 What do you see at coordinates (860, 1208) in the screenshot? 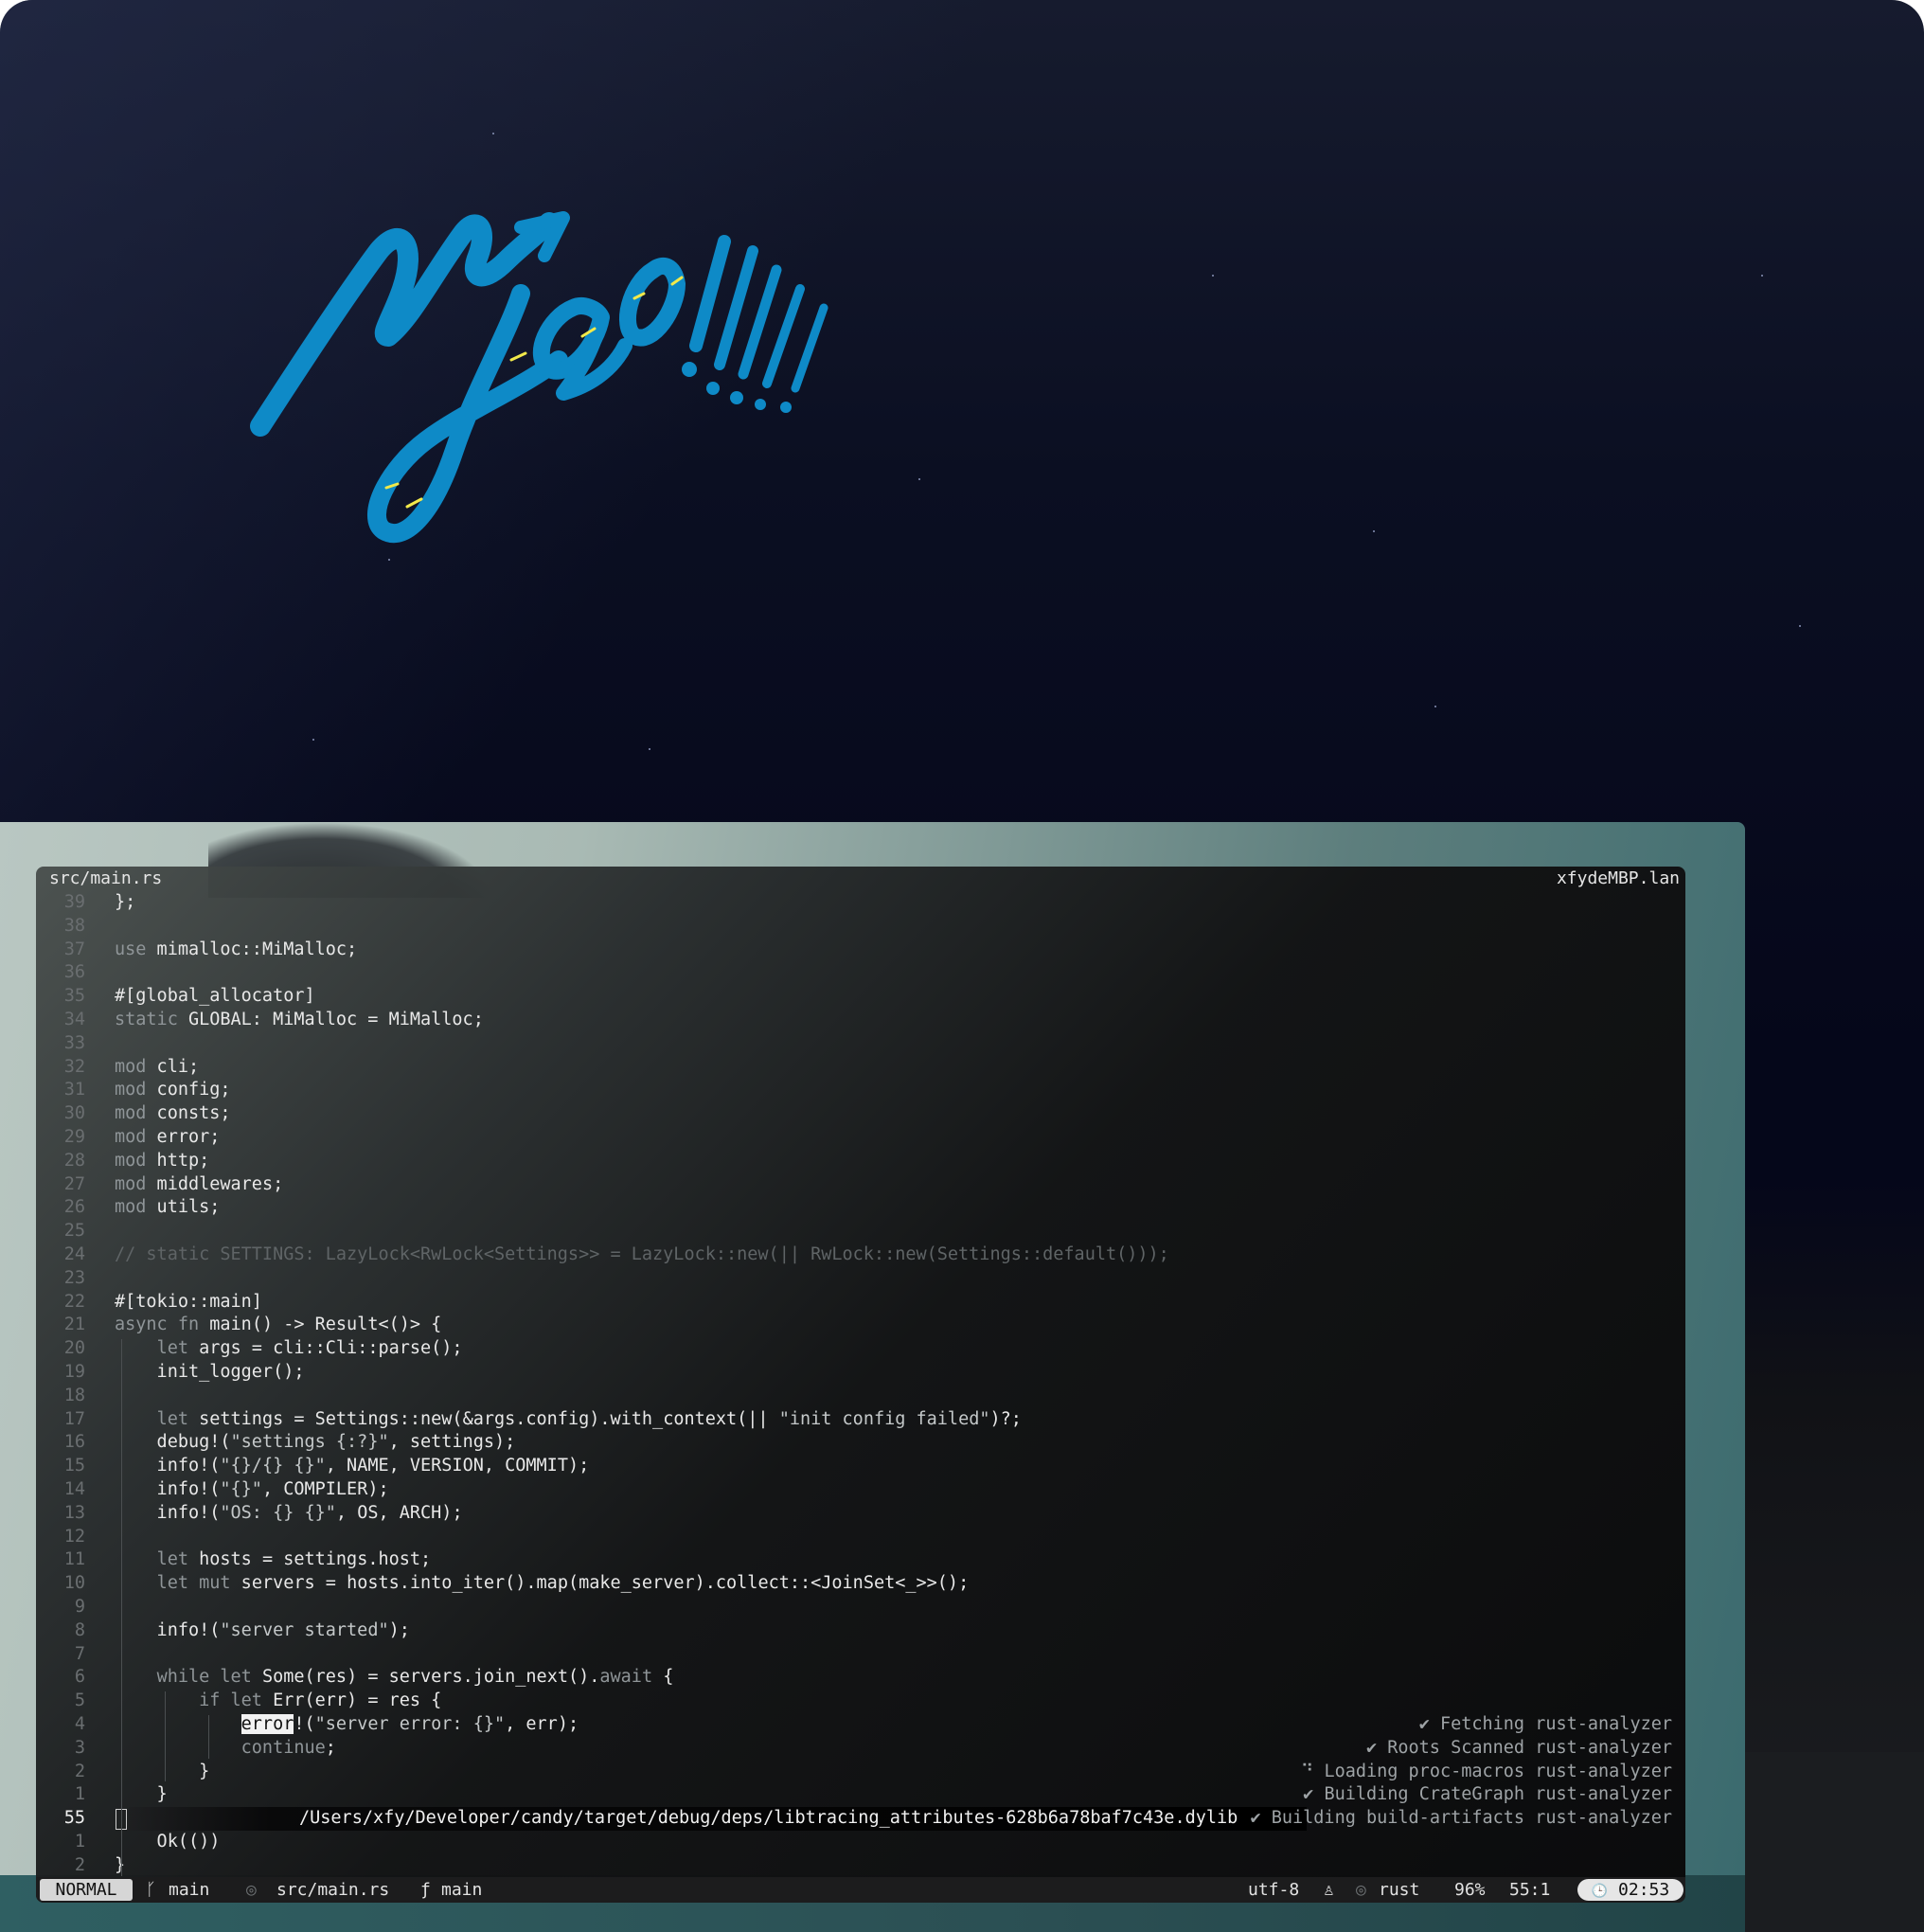
I see `code-line: 26 mod utils;` at bounding box center [860, 1208].